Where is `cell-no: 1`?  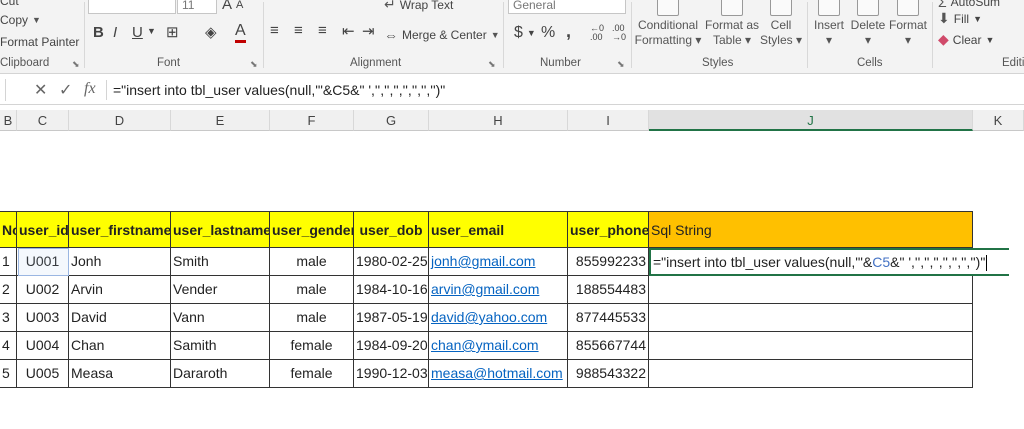 cell-no: 1 is located at coordinates (8, 262).